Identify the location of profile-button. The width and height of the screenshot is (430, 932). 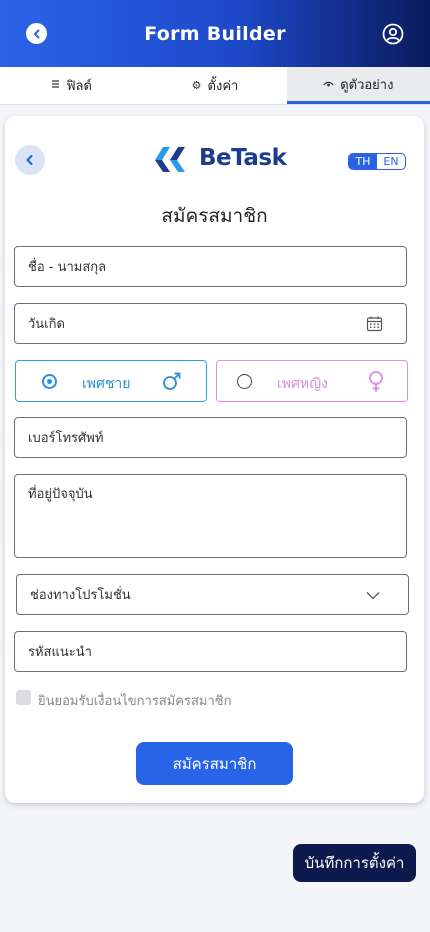
(393, 34).